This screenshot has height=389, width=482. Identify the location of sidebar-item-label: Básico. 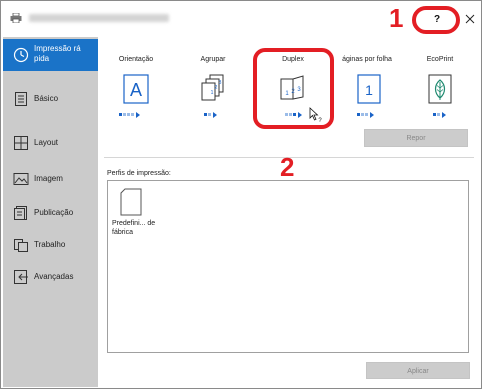
(46, 98).